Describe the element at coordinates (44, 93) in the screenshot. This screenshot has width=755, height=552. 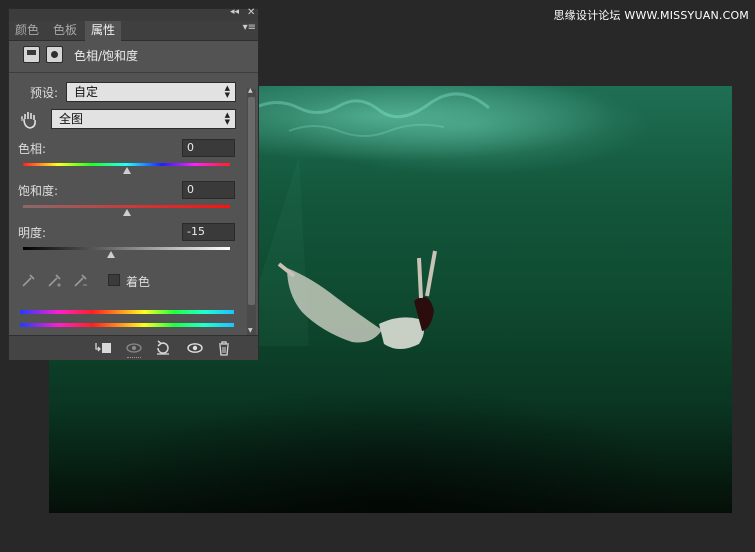
I see `preset-label: 预设:` at that location.